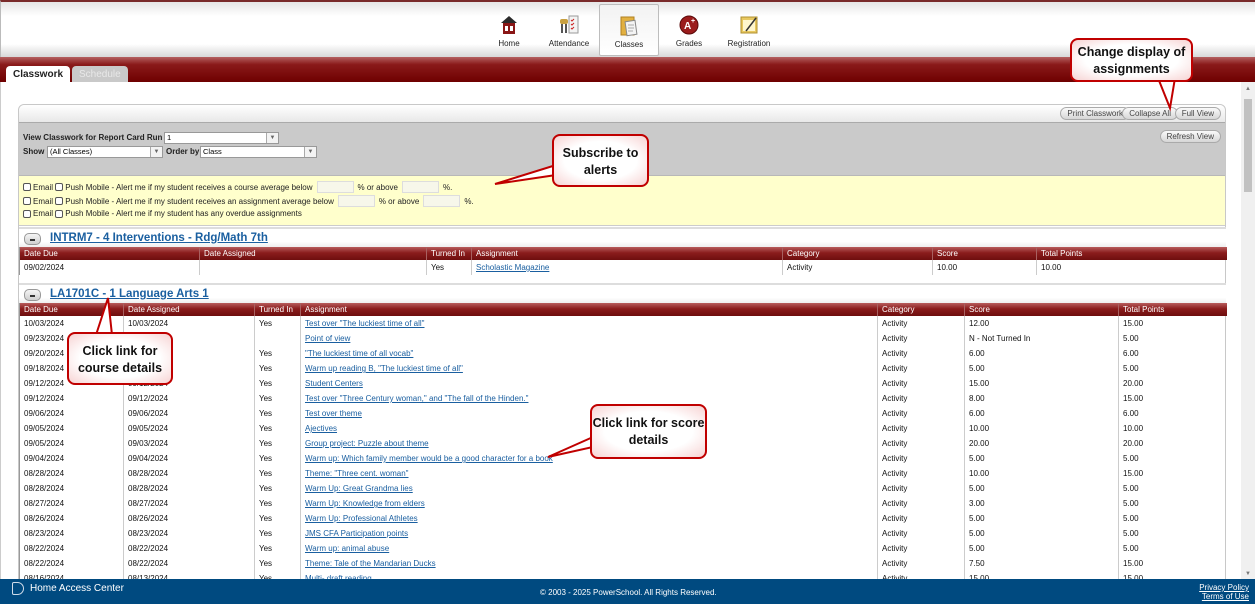 The width and height of the screenshot is (1255, 604). I want to click on nav-home: Home, so click(509, 29).